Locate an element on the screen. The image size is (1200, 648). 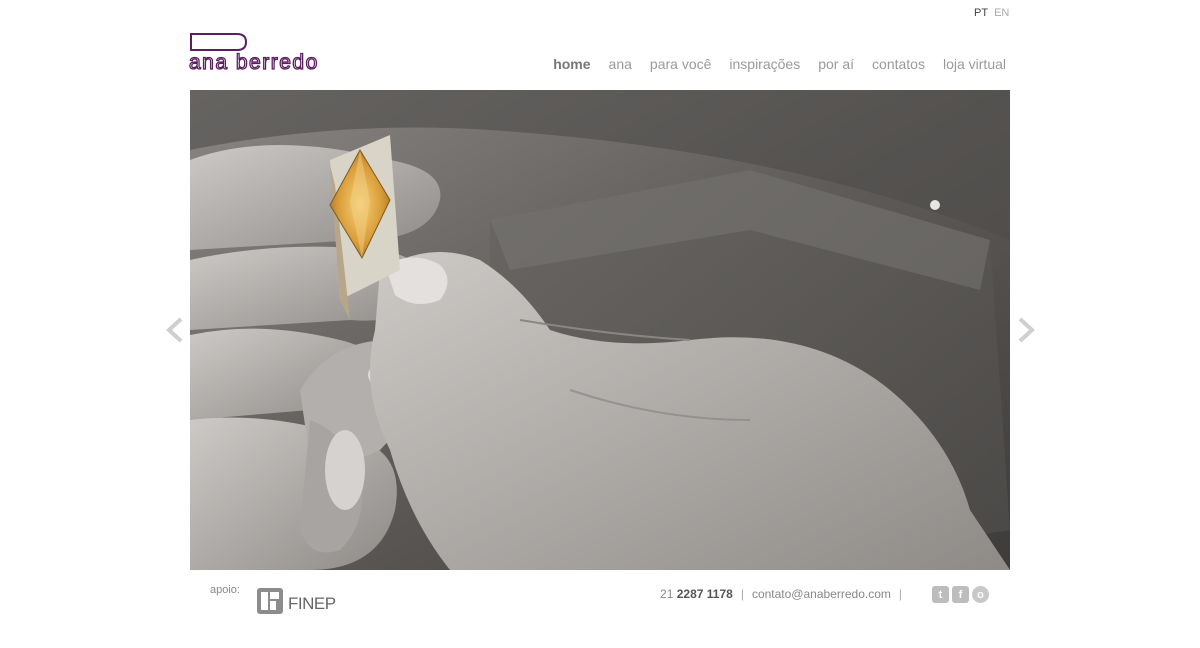
next-slide-arrow-icon is located at coordinates (1026, 330).